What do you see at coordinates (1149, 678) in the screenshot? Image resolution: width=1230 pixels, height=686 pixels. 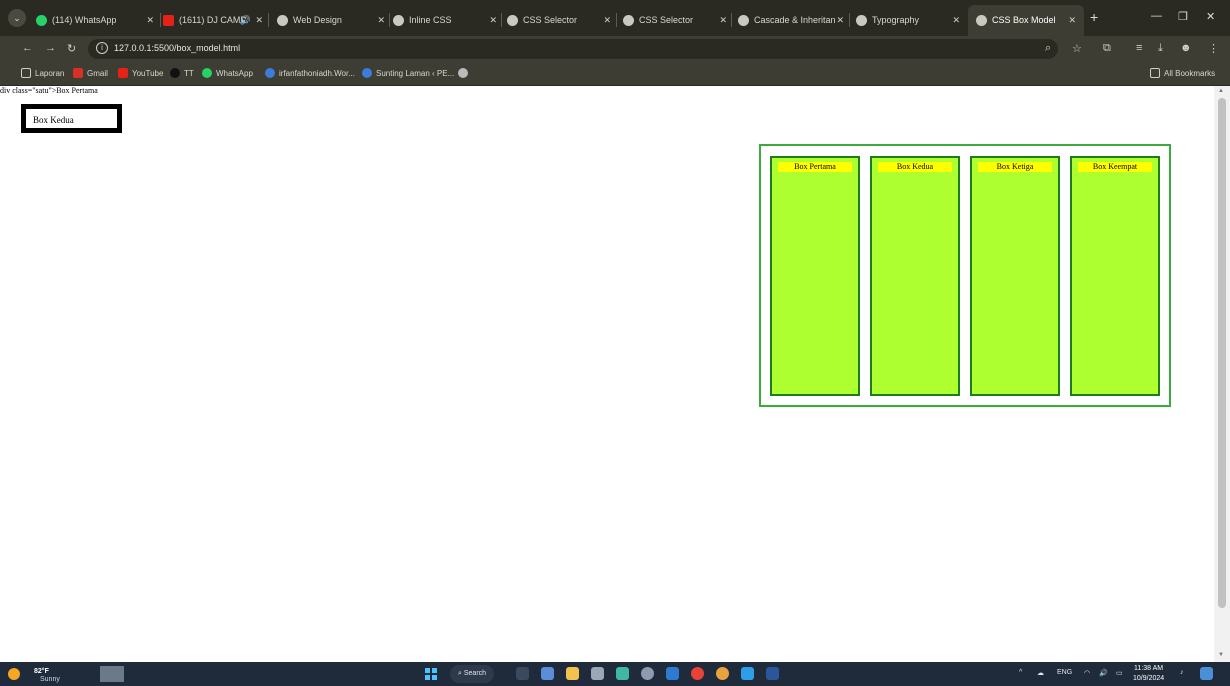 I see `clock-date: 10/9/2024` at bounding box center [1149, 678].